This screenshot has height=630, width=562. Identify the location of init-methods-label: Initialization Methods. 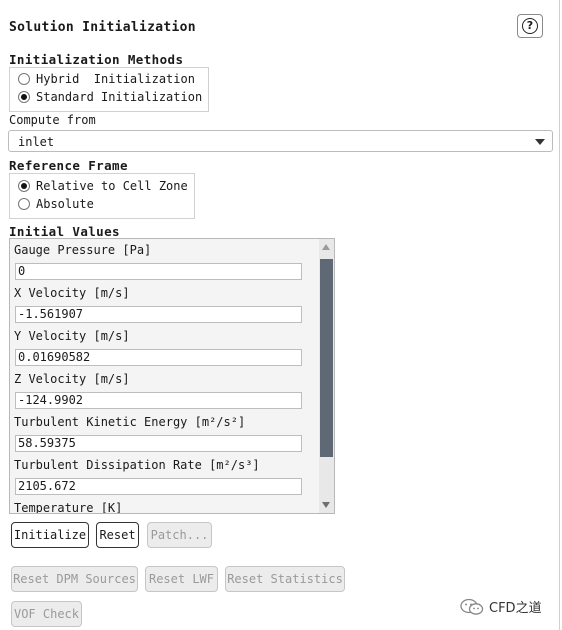
(96, 59).